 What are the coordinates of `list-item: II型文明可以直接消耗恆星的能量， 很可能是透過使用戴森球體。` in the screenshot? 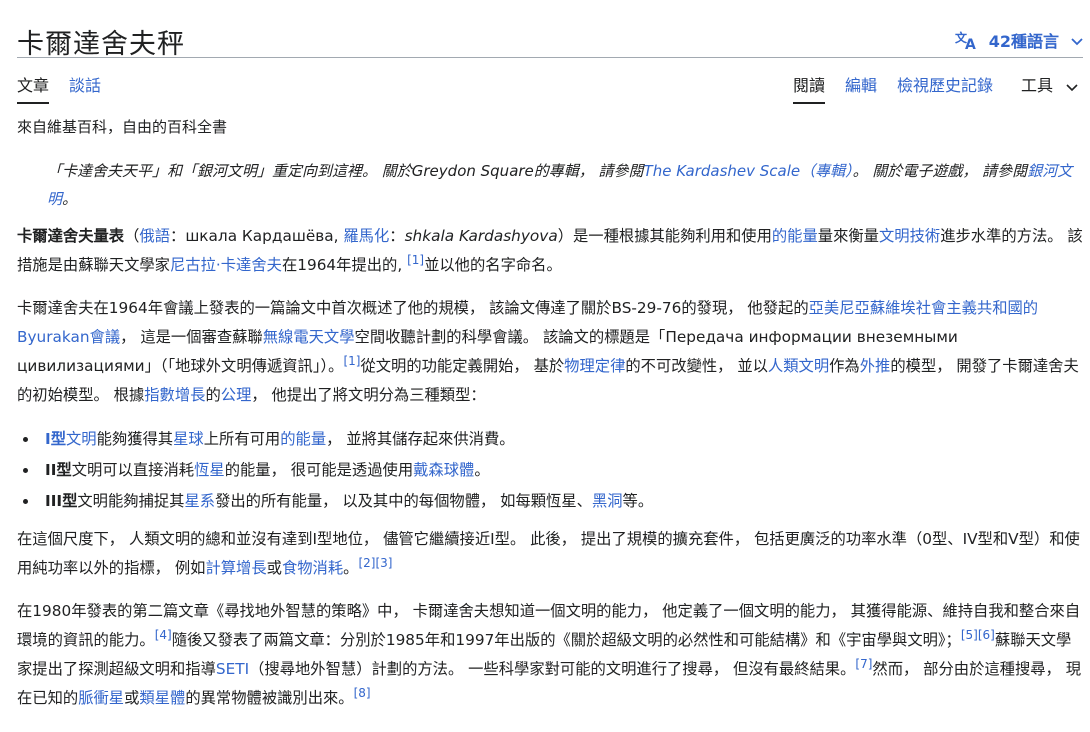 It's located at (550, 470).